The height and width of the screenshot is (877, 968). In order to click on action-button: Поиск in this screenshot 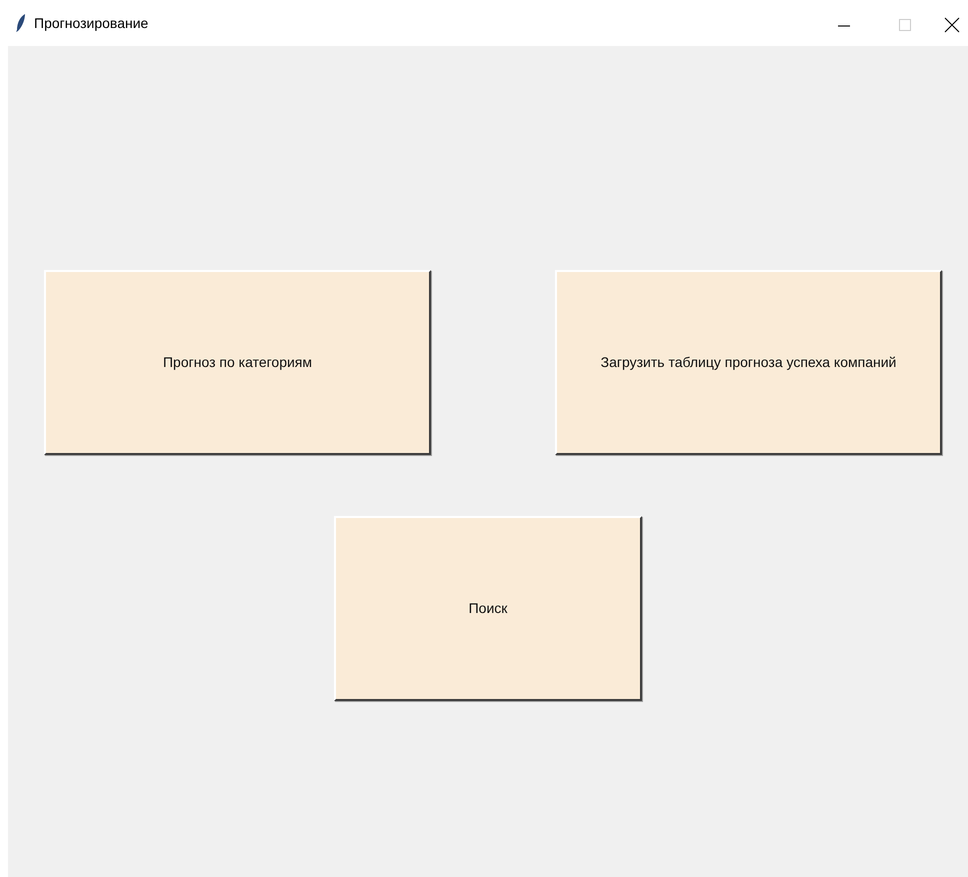, I will do `click(488, 608)`.